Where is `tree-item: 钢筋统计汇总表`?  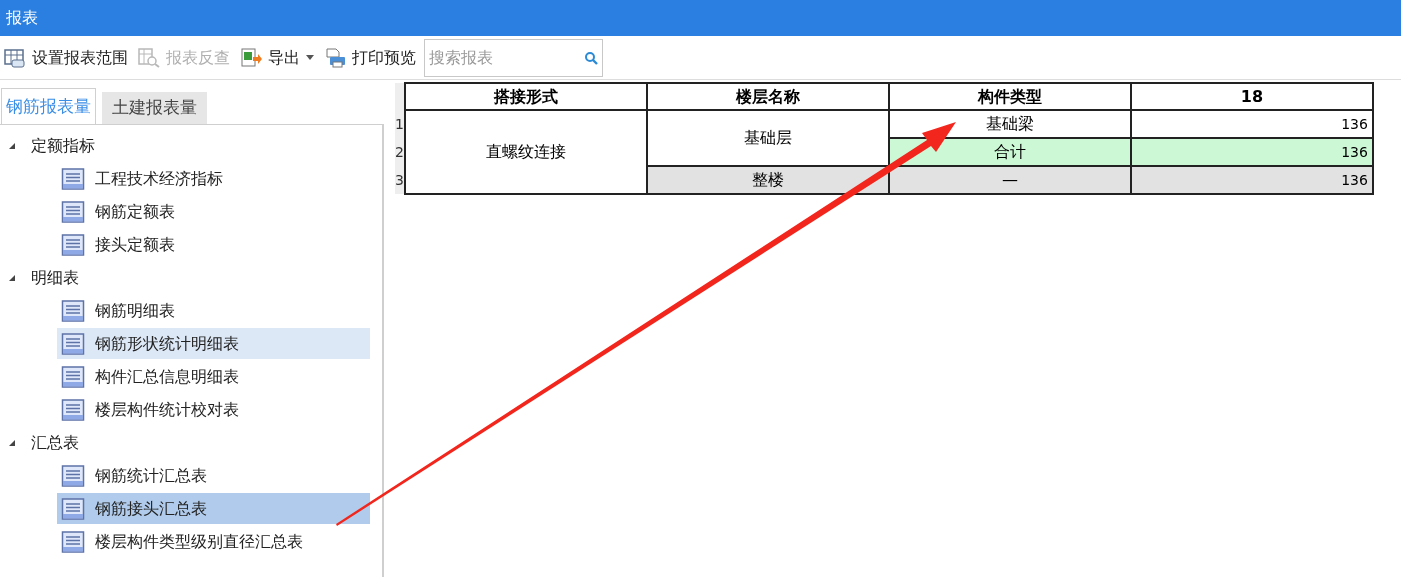
tree-item: 钢筋统计汇总表 is located at coordinates (213, 475).